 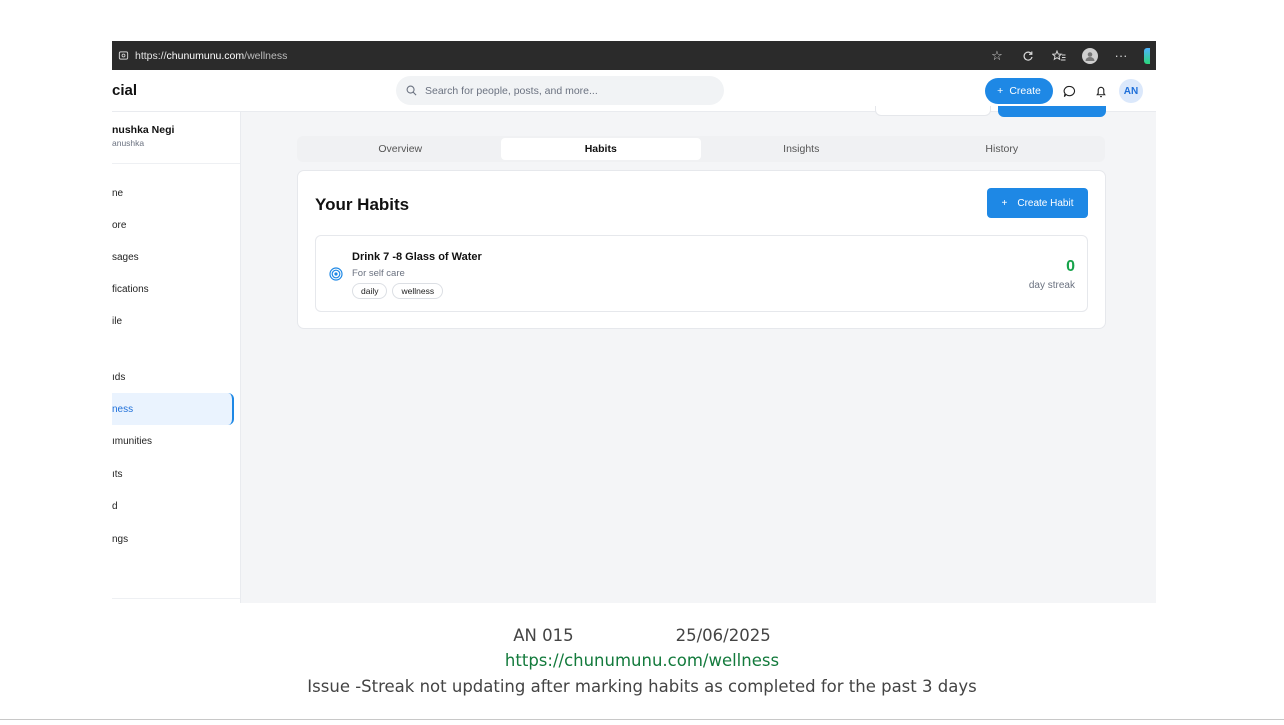 I want to click on issue-url: https://chunumunu.com/wellness, so click(x=642, y=661).